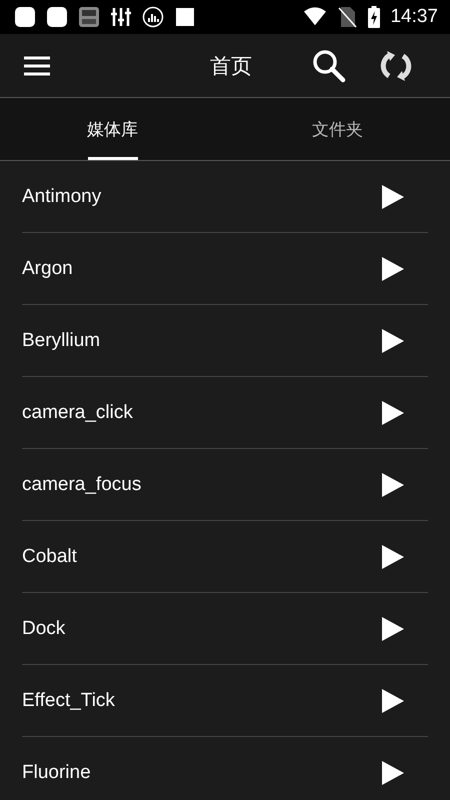 The width and height of the screenshot is (450, 800). Describe the element at coordinates (112, 129) in the screenshot. I see `tab: 媒体库` at that location.